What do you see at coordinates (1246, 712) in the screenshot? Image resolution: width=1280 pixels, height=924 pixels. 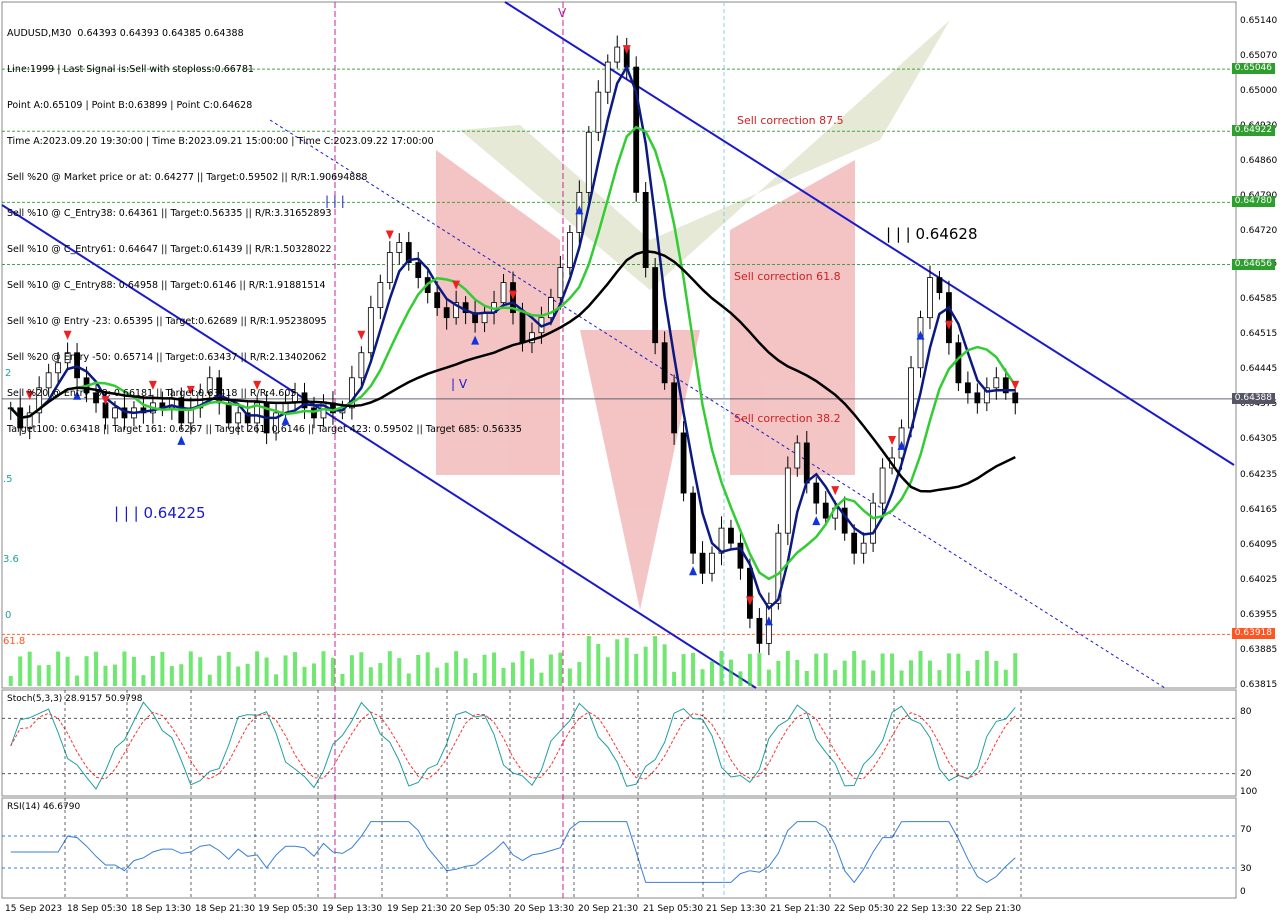 I see `stoch-level-80: 80` at bounding box center [1246, 712].